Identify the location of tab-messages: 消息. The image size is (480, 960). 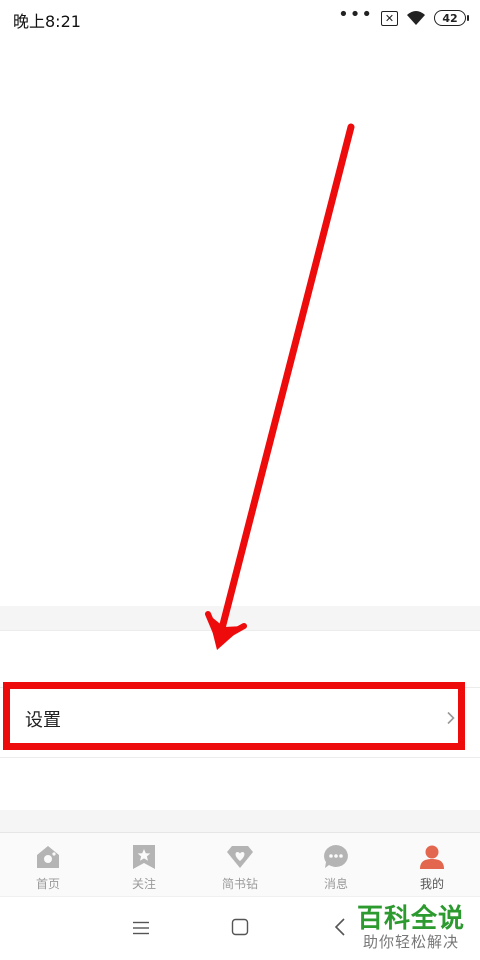
(336, 865).